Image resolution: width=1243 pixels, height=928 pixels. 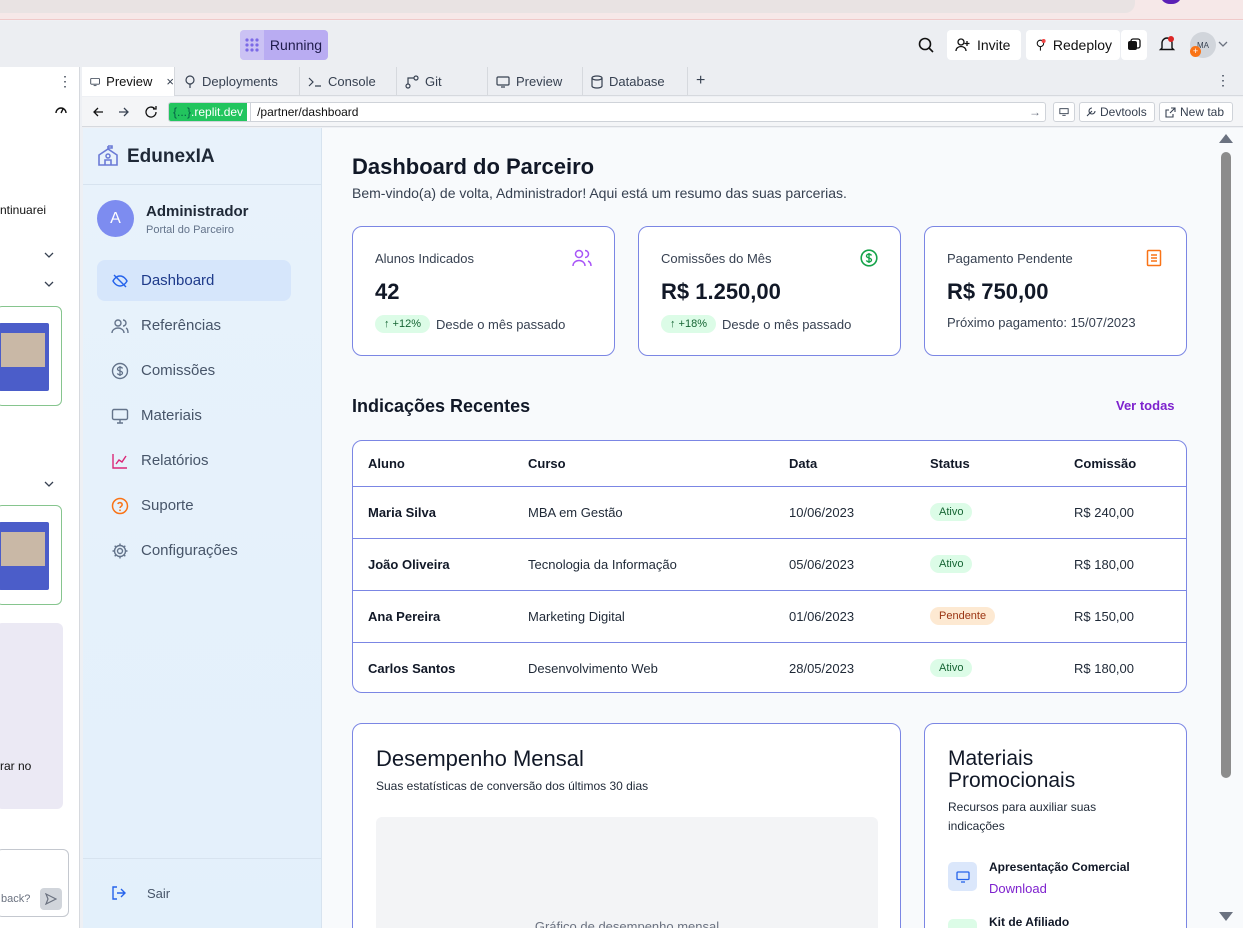 What do you see at coordinates (120, 370) in the screenshot?
I see `dollar-icon` at bounding box center [120, 370].